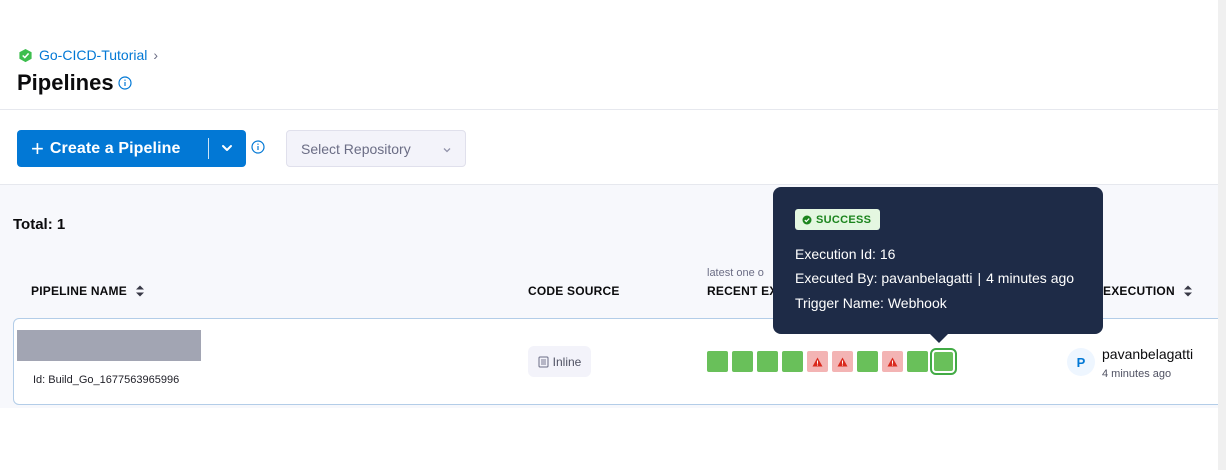  Describe the element at coordinates (356, 148) in the screenshot. I see `repository-select-placeholder: Select Repository` at that location.